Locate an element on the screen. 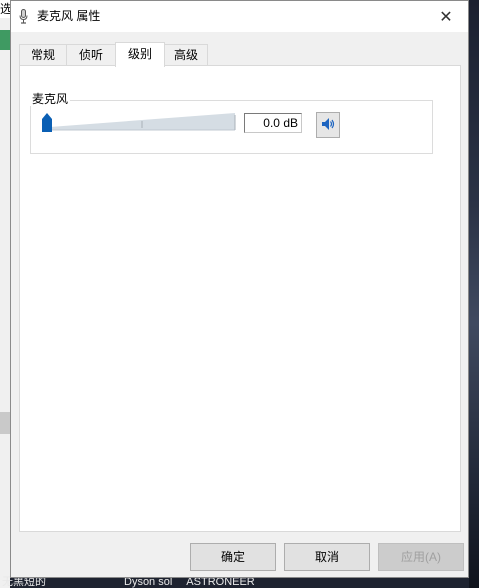 The height and width of the screenshot is (588, 479). background-window-green-area is located at coordinates (5, 40).